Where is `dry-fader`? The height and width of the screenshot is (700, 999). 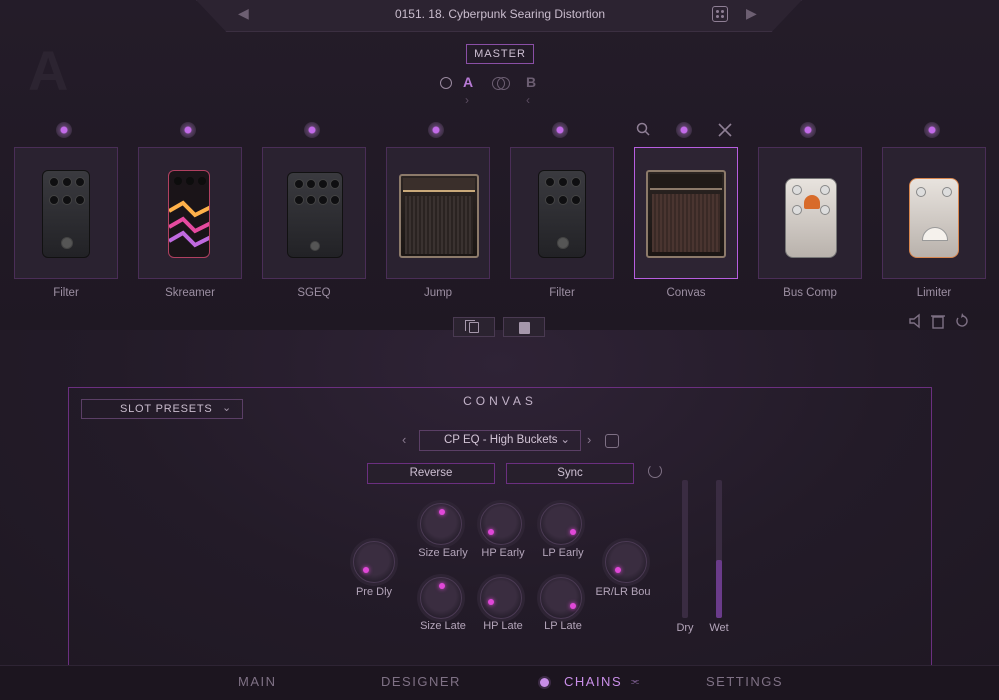
dry-fader is located at coordinates (685, 549).